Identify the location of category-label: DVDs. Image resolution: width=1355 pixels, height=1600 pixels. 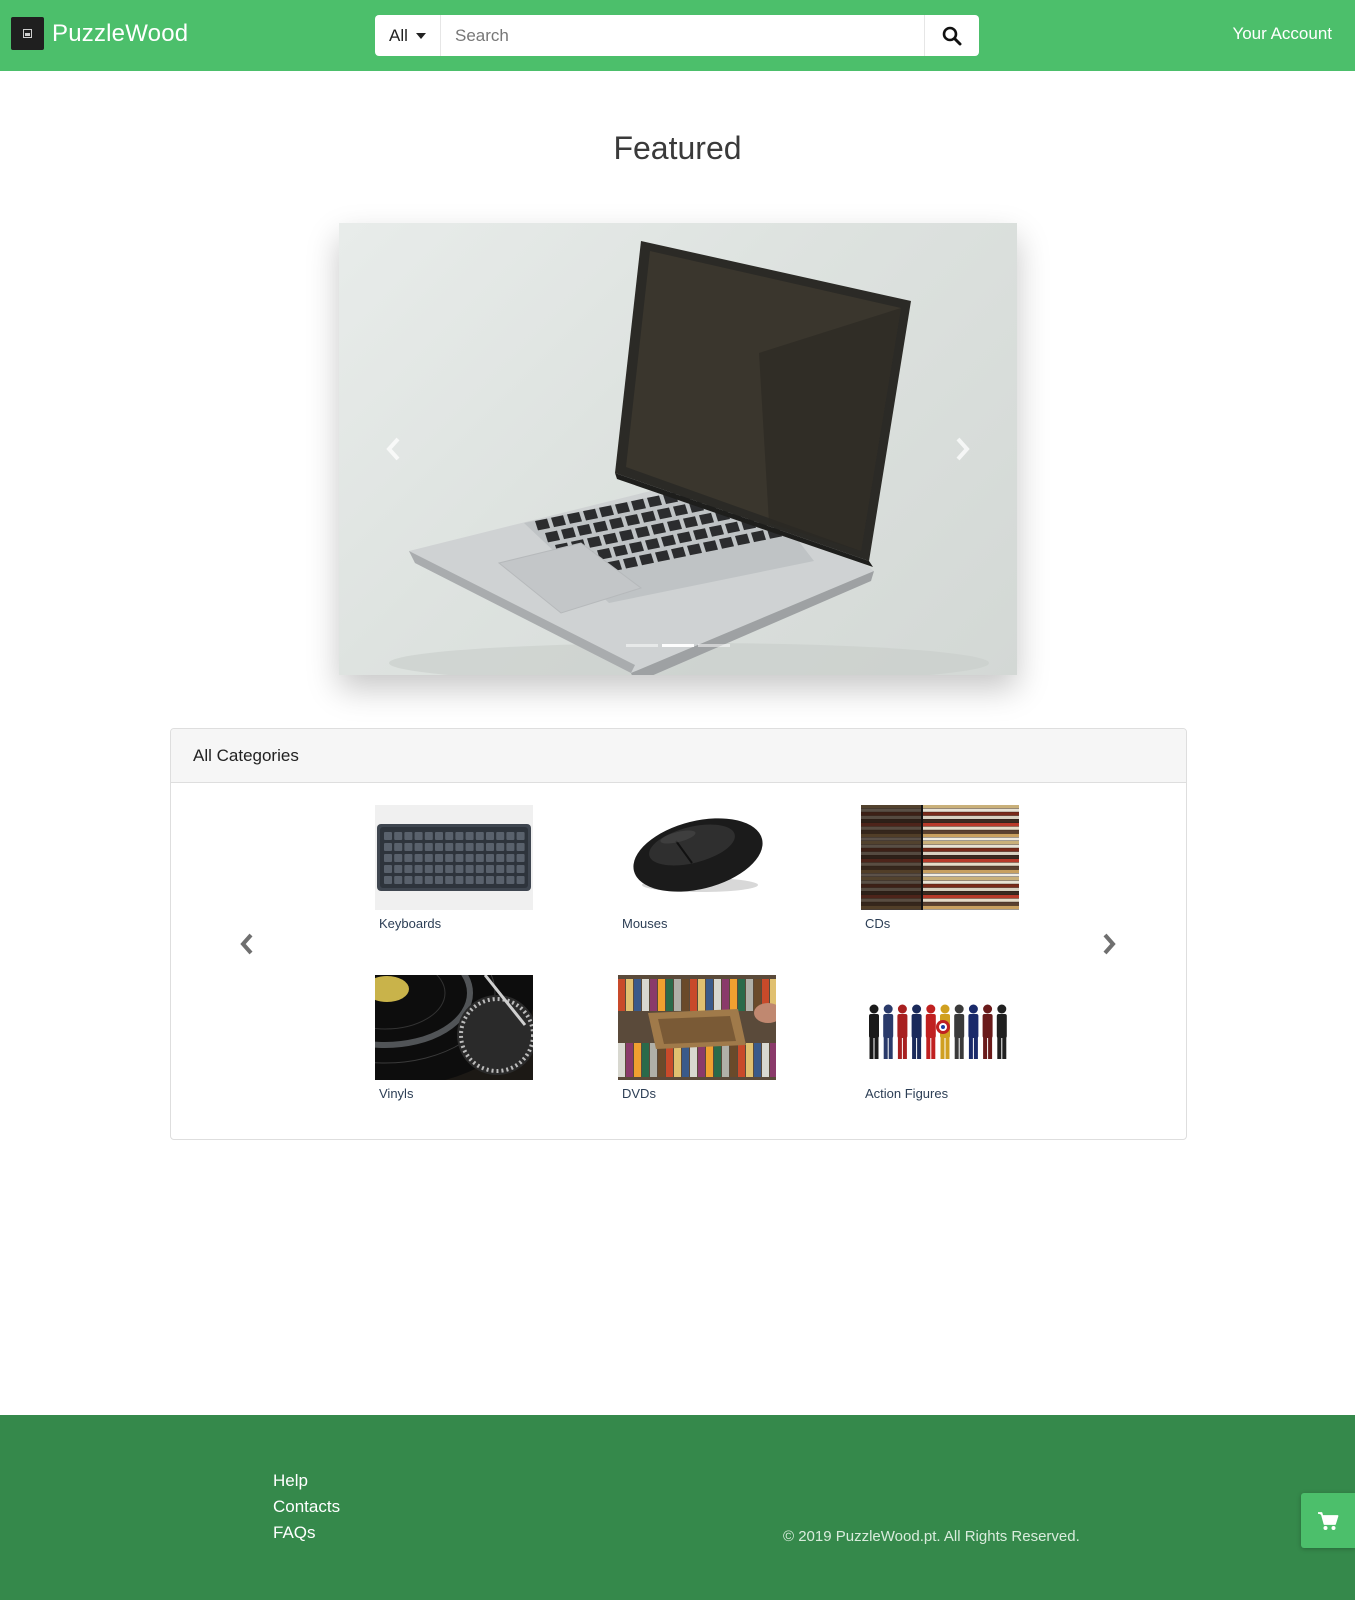
(639, 1093).